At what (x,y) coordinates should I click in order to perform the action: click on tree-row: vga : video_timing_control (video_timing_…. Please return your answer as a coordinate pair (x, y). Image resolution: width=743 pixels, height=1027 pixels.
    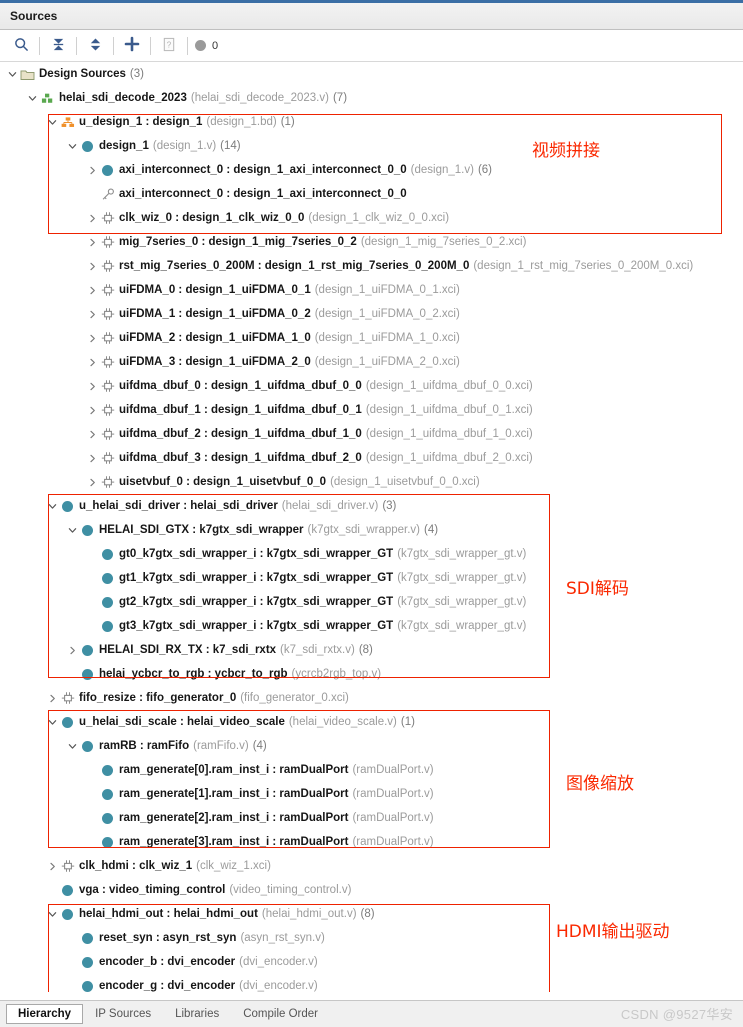
    Looking at the image, I should click on (371, 890).